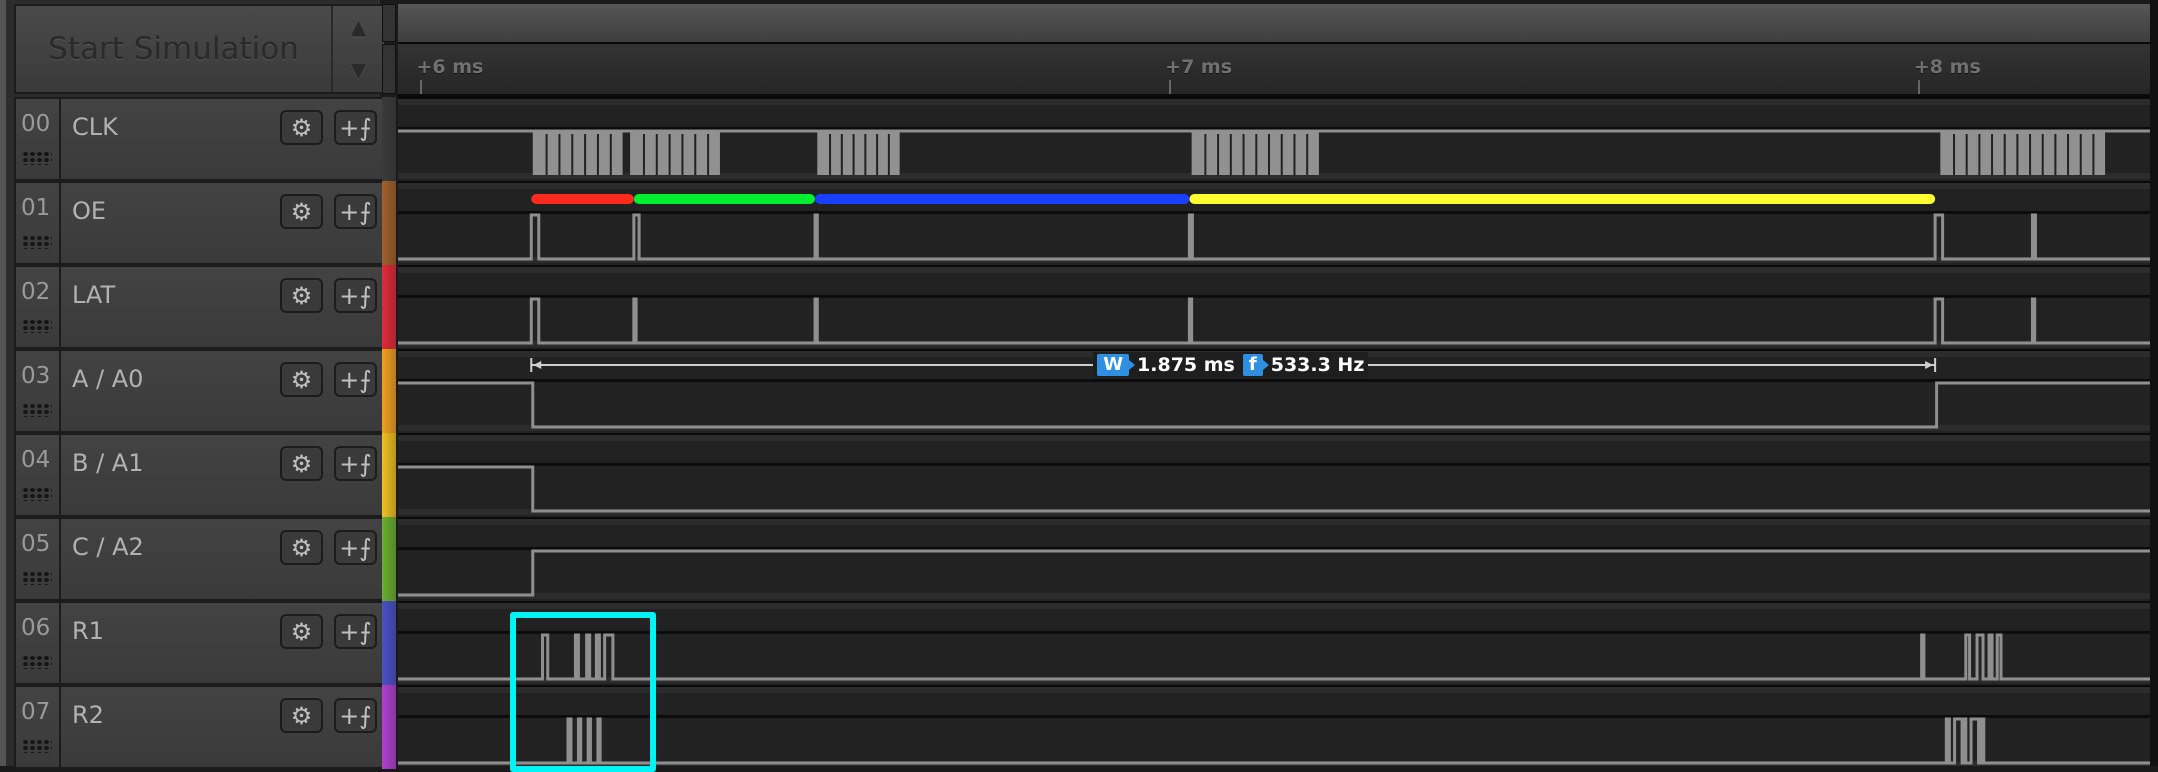  What do you see at coordinates (88, 715) in the screenshot?
I see `channel-name: R2` at bounding box center [88, 715].